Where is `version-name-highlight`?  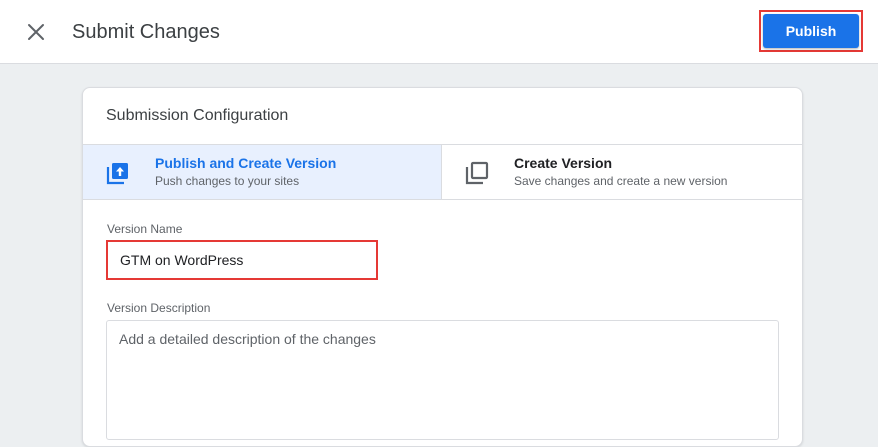
version-name-highlight is located at coordinates (242, 260).